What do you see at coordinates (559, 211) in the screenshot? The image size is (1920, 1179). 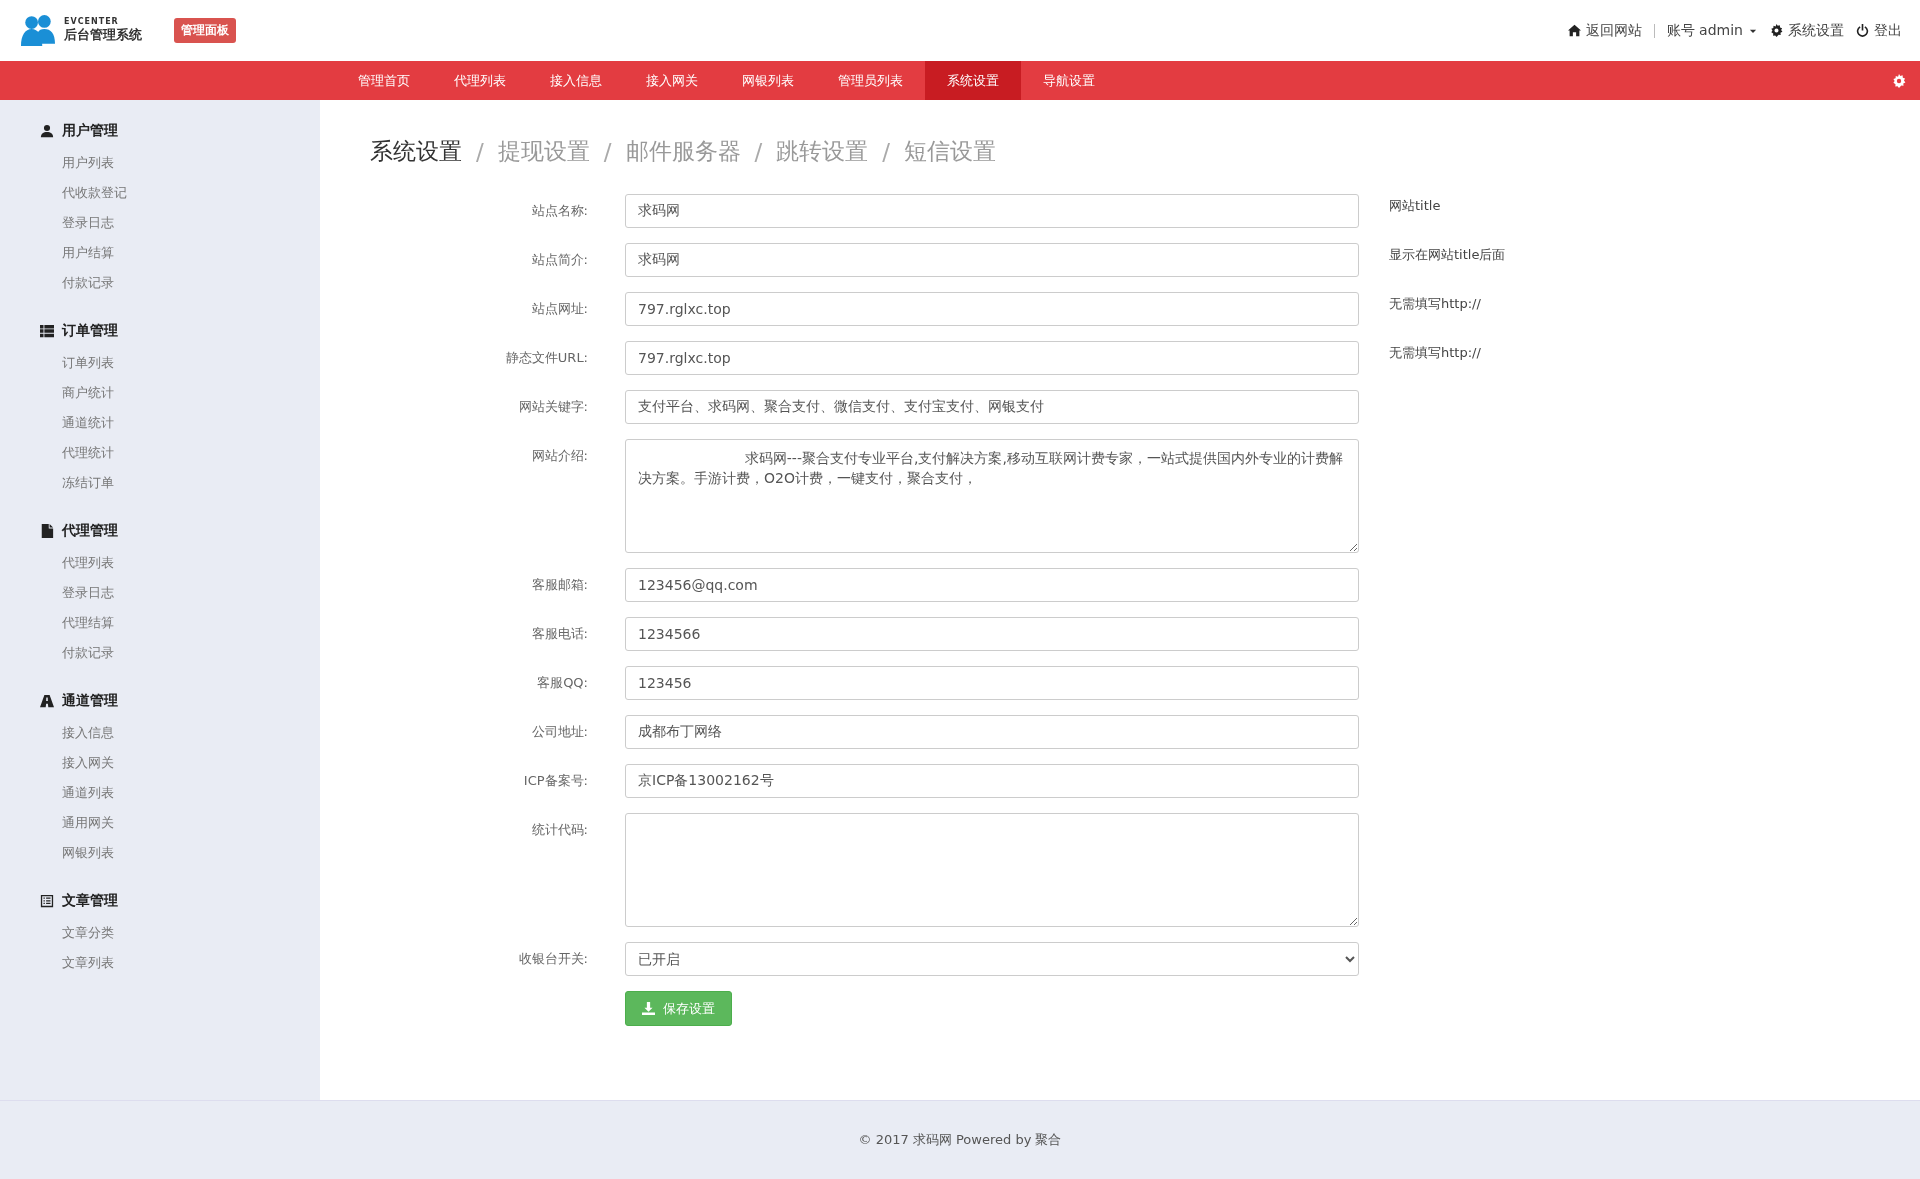 I see `field-label: 站点名称:` at bounding box center [559, 211].